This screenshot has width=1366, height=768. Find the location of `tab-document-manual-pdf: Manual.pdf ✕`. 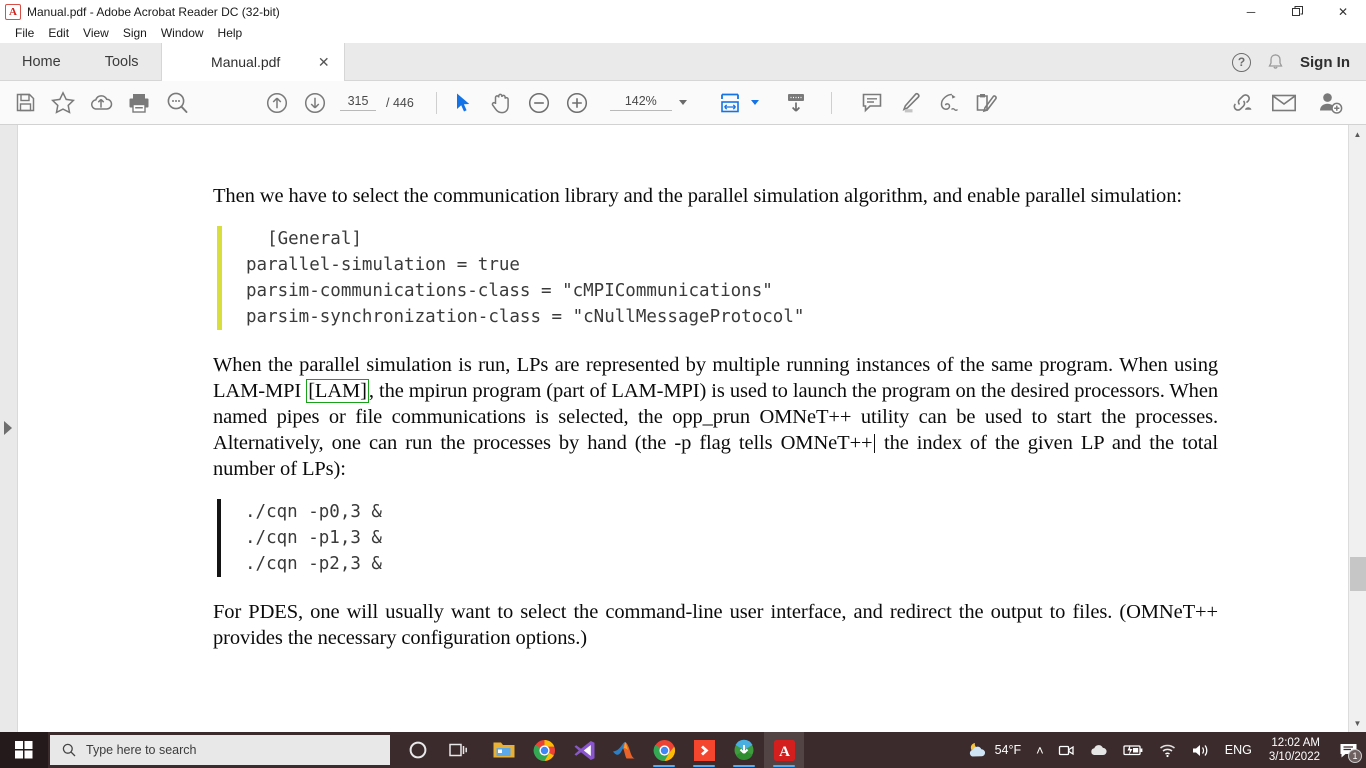

tab-document-manual-pdf: Manual.pdf ✕ is located at coordinates (252, 62).